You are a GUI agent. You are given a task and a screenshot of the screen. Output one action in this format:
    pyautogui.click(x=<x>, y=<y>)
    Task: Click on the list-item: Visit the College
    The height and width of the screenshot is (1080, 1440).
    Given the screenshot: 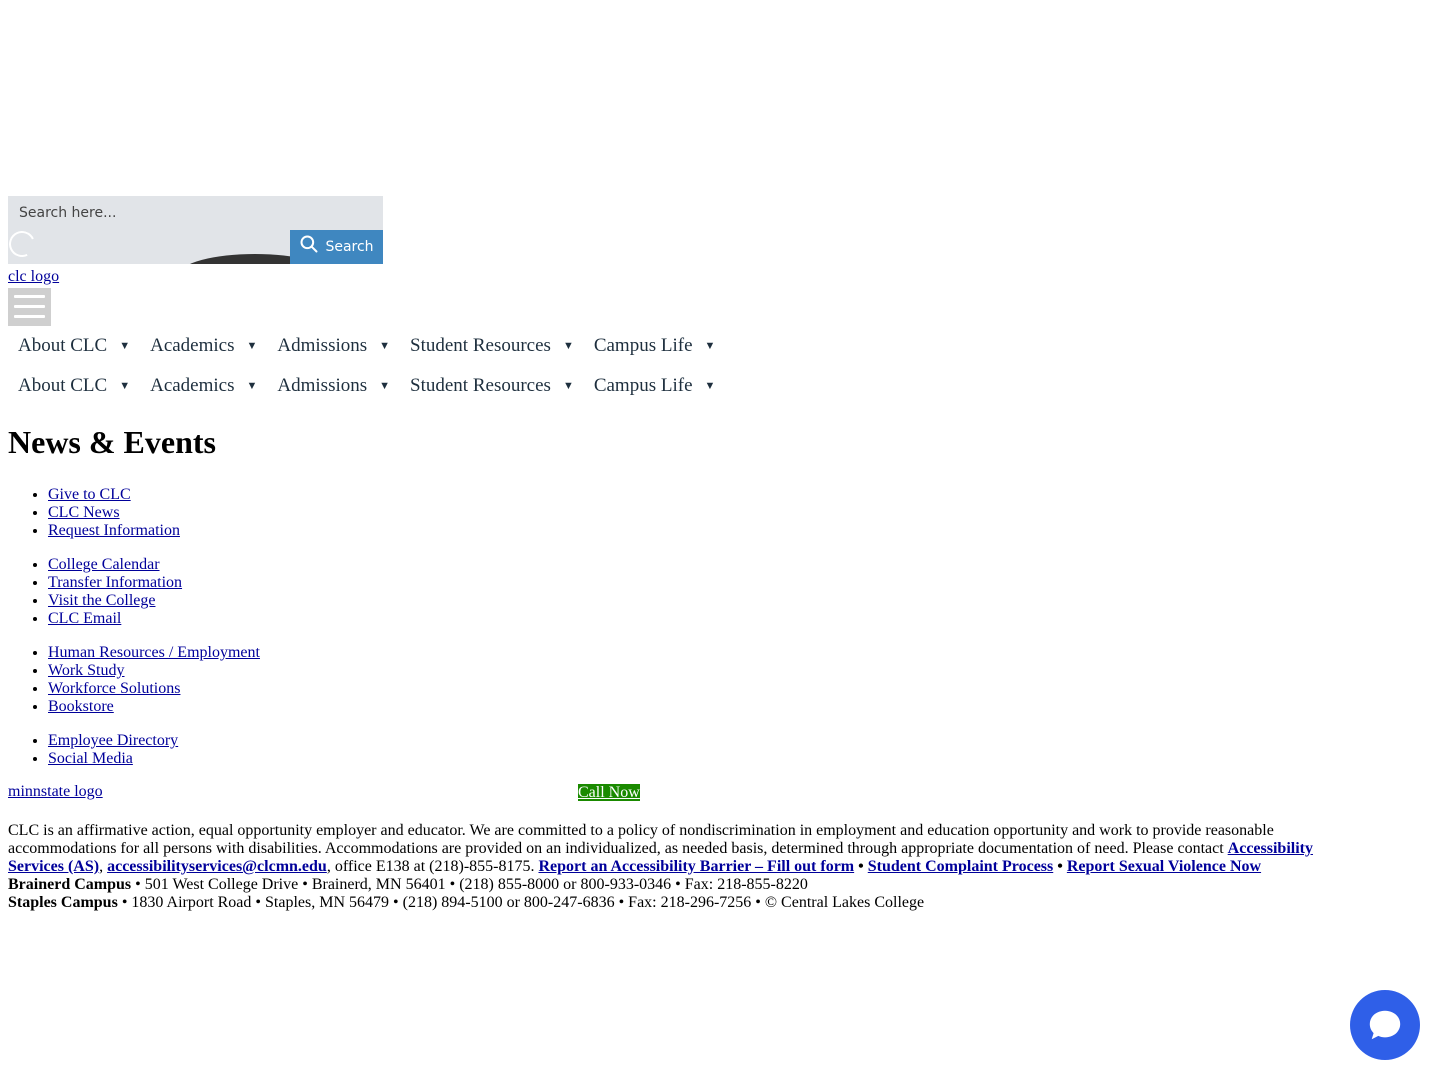 What is the action you would take?
    pyautogui.click(x=115, y=601)
    